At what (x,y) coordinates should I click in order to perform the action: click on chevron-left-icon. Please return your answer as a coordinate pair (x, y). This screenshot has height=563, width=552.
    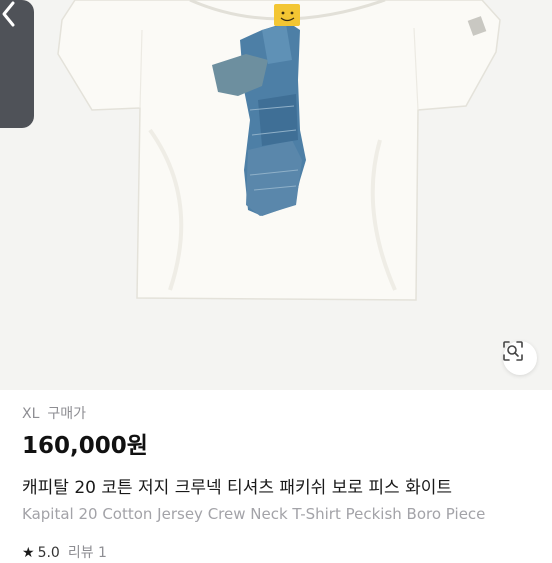
    Looking at the image, I should click on (8, 14).